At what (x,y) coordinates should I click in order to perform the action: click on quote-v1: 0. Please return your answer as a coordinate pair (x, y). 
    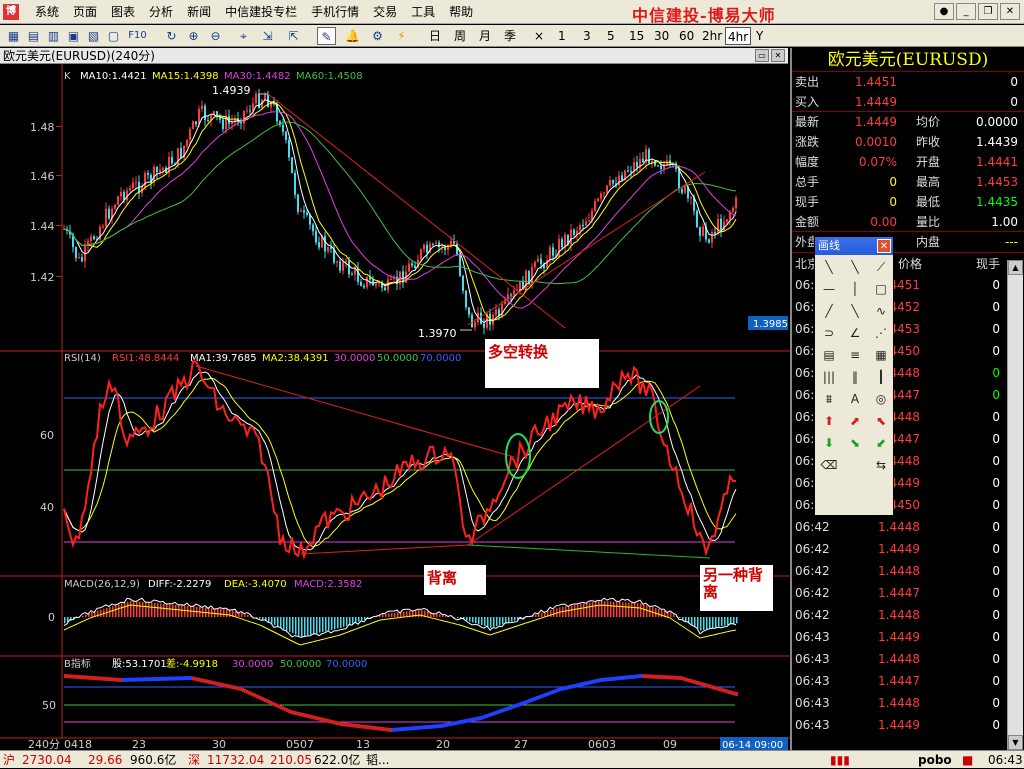
    Looking at the image, I should click on (893, 182).